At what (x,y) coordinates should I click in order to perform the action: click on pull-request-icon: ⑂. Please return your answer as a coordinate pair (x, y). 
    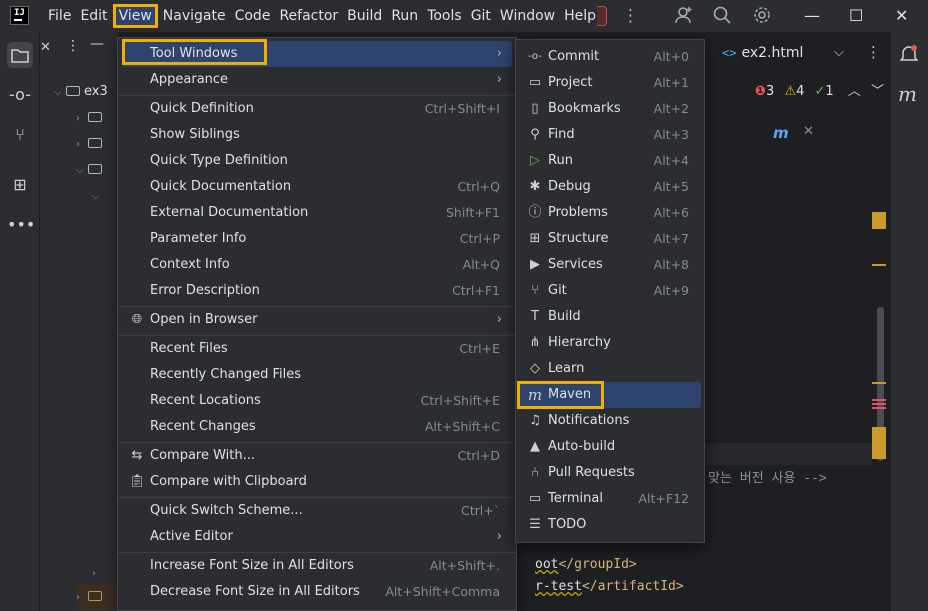
    Looking at the image, I should click on (20, 135).